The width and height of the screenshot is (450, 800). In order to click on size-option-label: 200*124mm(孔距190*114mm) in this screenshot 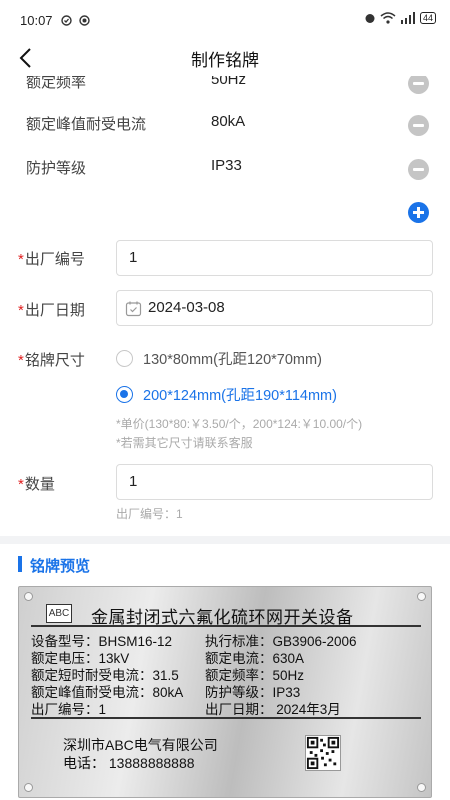, I will do `click(240, 395)`.